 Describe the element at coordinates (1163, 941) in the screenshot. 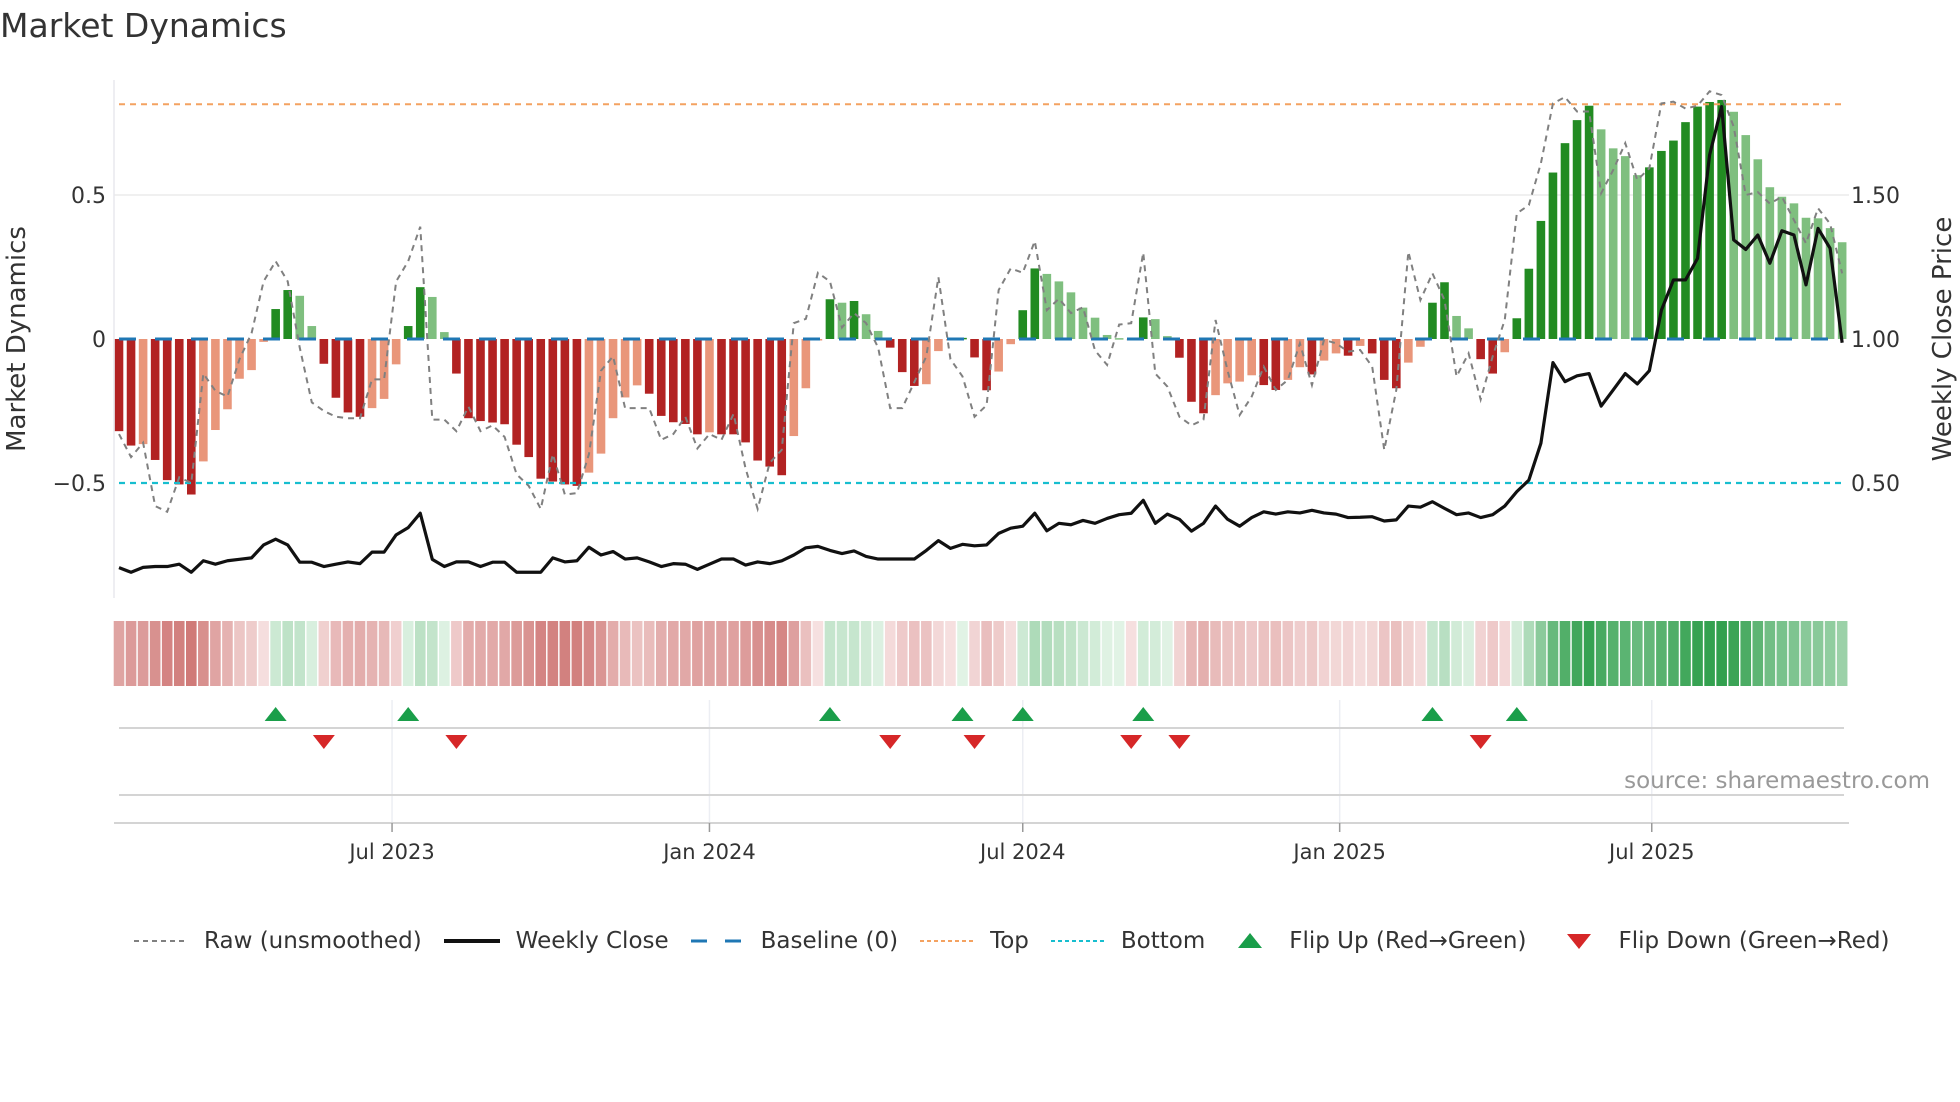

I see `legend-label: Bottom` at that location.